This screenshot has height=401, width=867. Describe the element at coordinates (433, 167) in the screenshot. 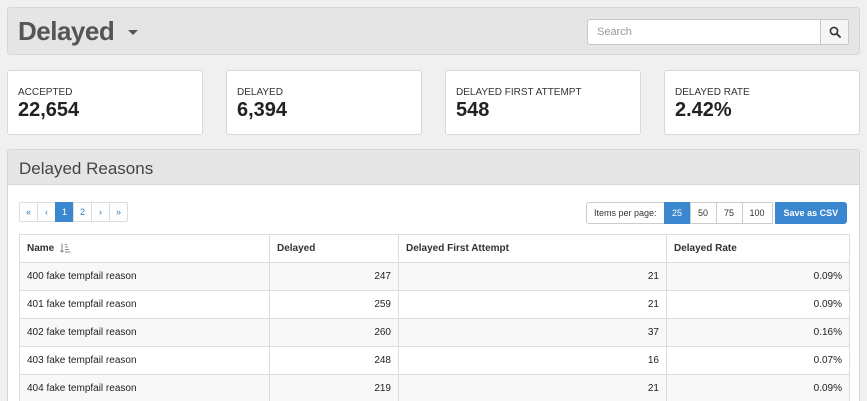

I see `panel-header: Delayed Reasons` at that location.